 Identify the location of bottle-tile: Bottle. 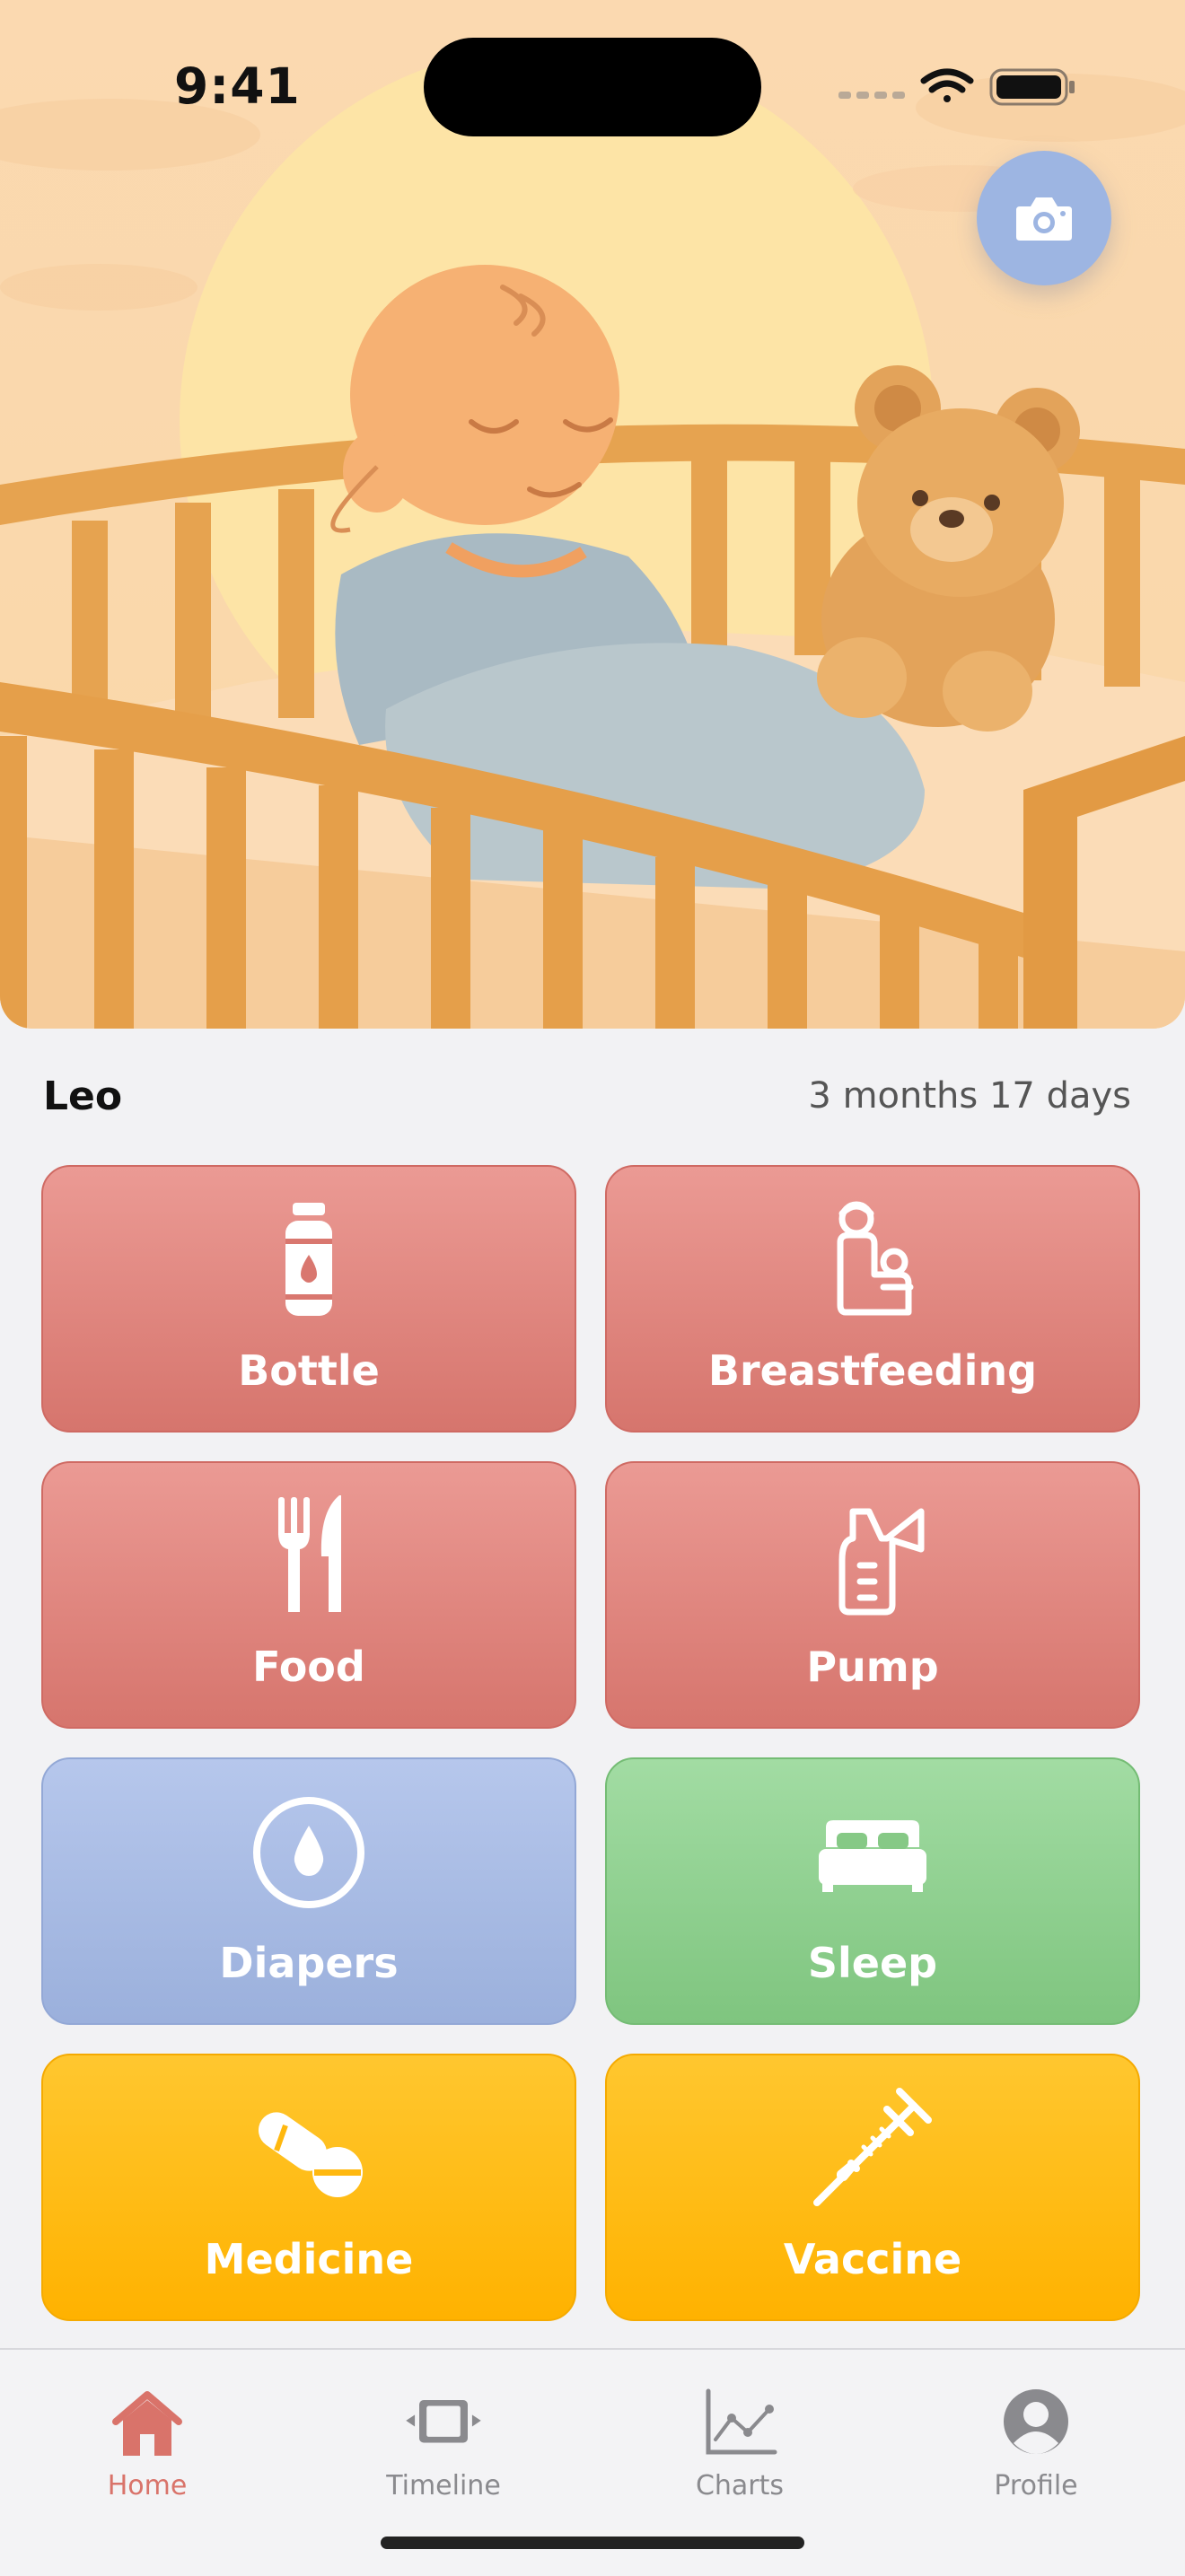
(308, 1299).